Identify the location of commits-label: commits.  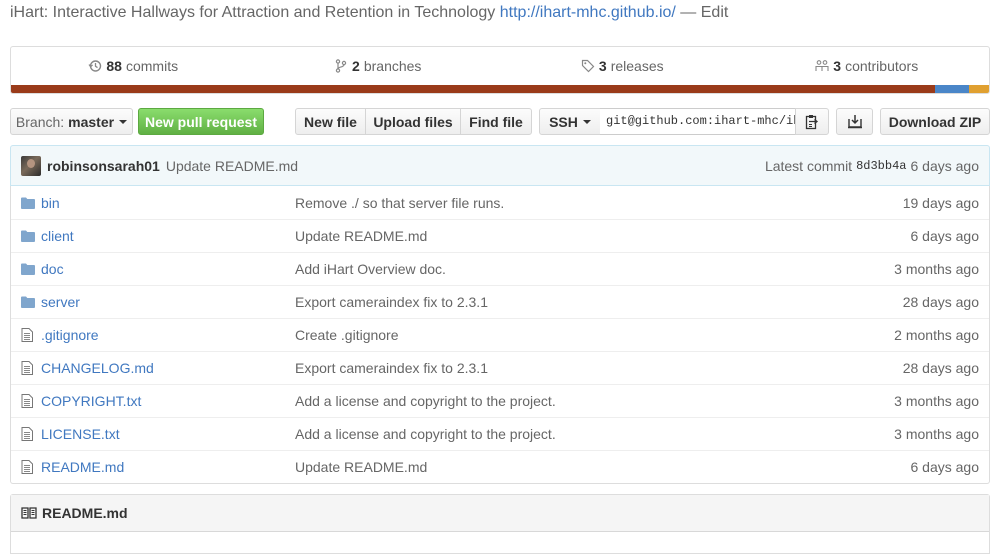
(152, 66).